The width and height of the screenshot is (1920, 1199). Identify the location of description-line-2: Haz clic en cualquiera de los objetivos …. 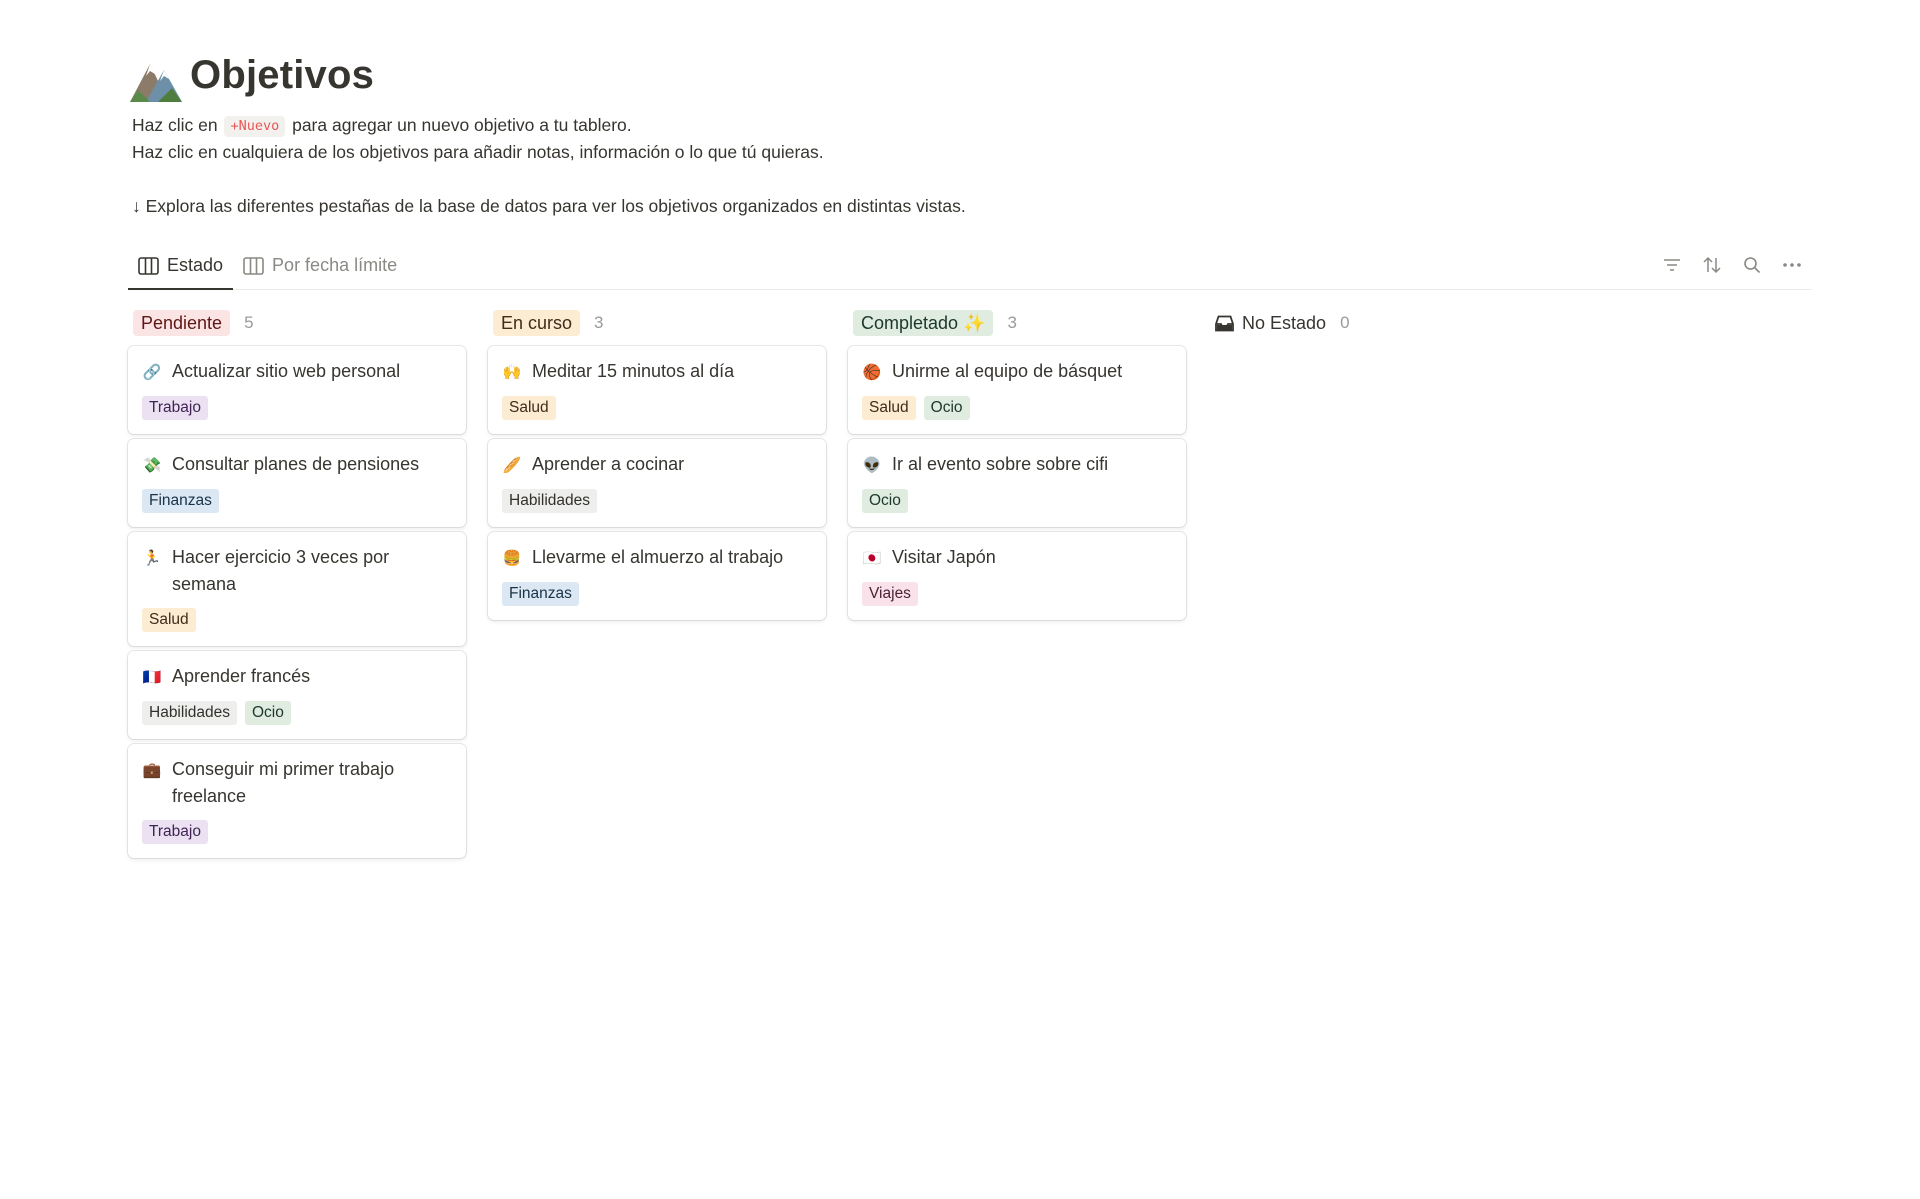
(478, 152).